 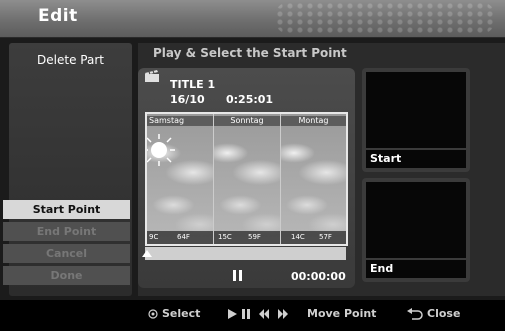 I want to click on menu-done: Done, so click(x=66, y=275).